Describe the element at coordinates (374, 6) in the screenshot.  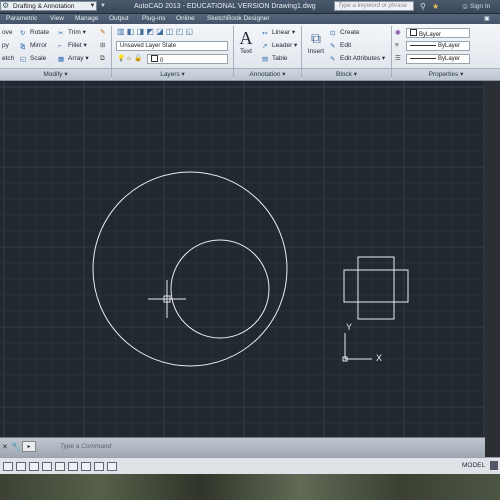
I see `search-input: Type a keyword or phrase` at that location.